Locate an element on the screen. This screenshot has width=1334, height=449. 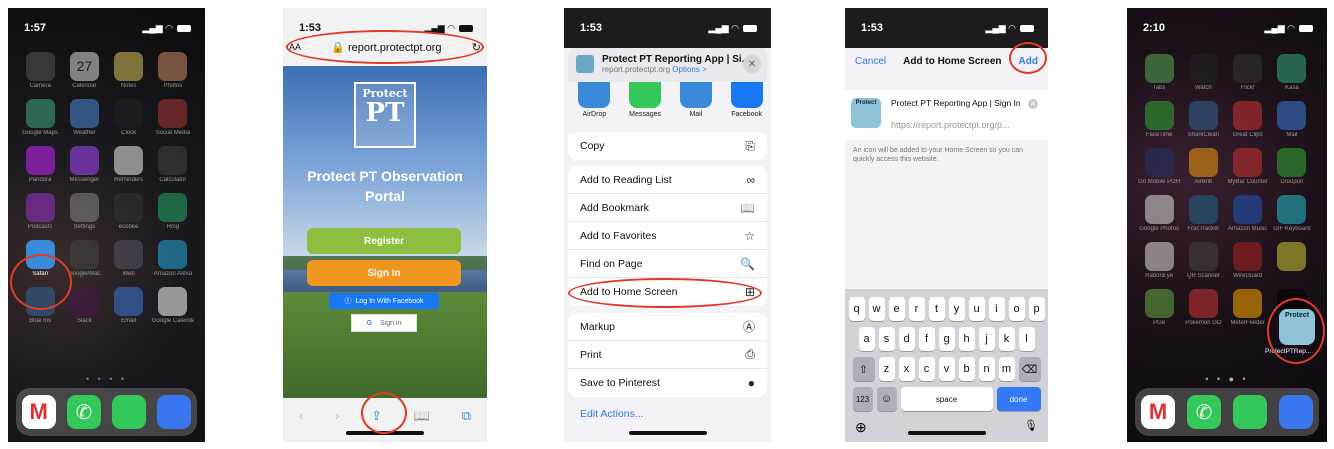
key-x: x is located at coordinates (906, 369).